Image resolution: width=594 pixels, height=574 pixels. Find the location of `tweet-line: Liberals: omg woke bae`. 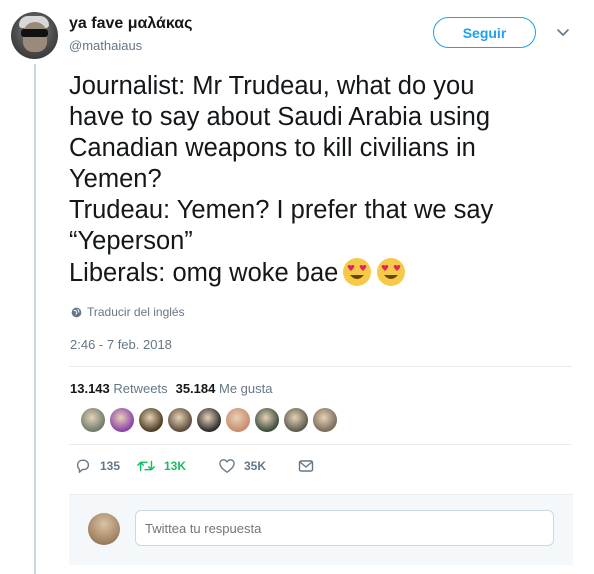

tweet-line: Liberals: omg woke bae is located at coordinates (204, 273).